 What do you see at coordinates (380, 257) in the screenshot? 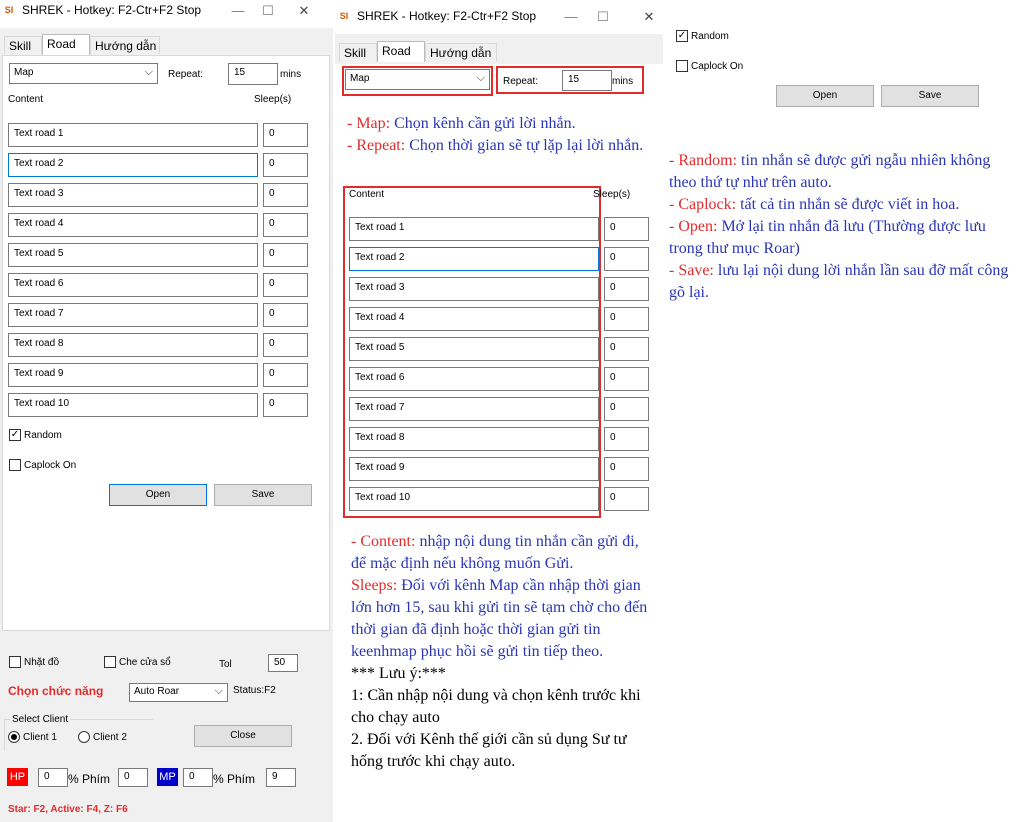
I see `content-text: Text road 2` at bounding box center [380, 257].